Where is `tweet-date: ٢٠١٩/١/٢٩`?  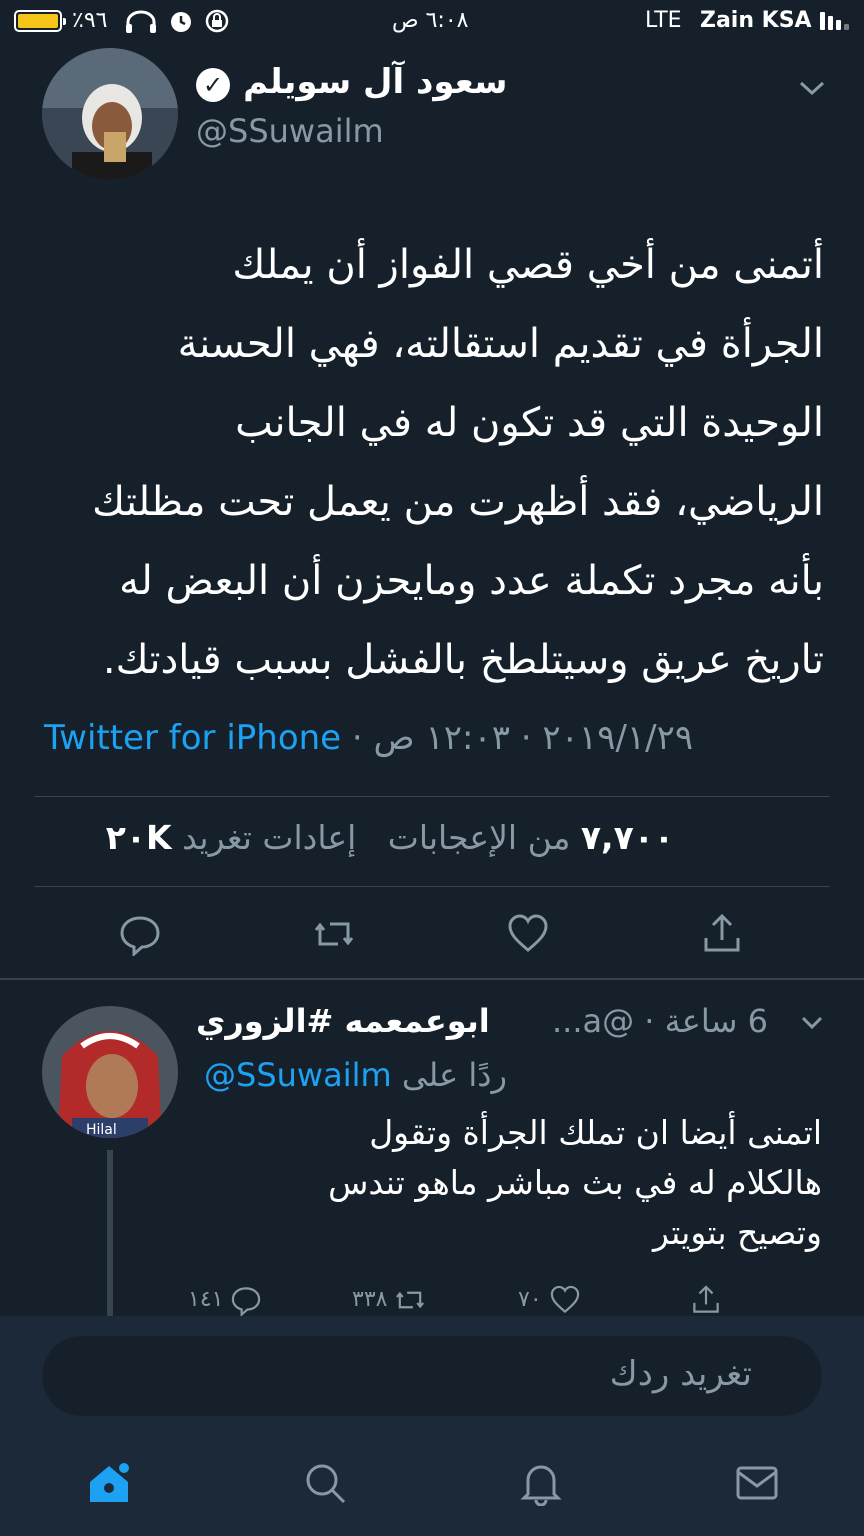 tweet-date: ٢٠١٩/١/٢٩ is located at coordinates (618, 738).